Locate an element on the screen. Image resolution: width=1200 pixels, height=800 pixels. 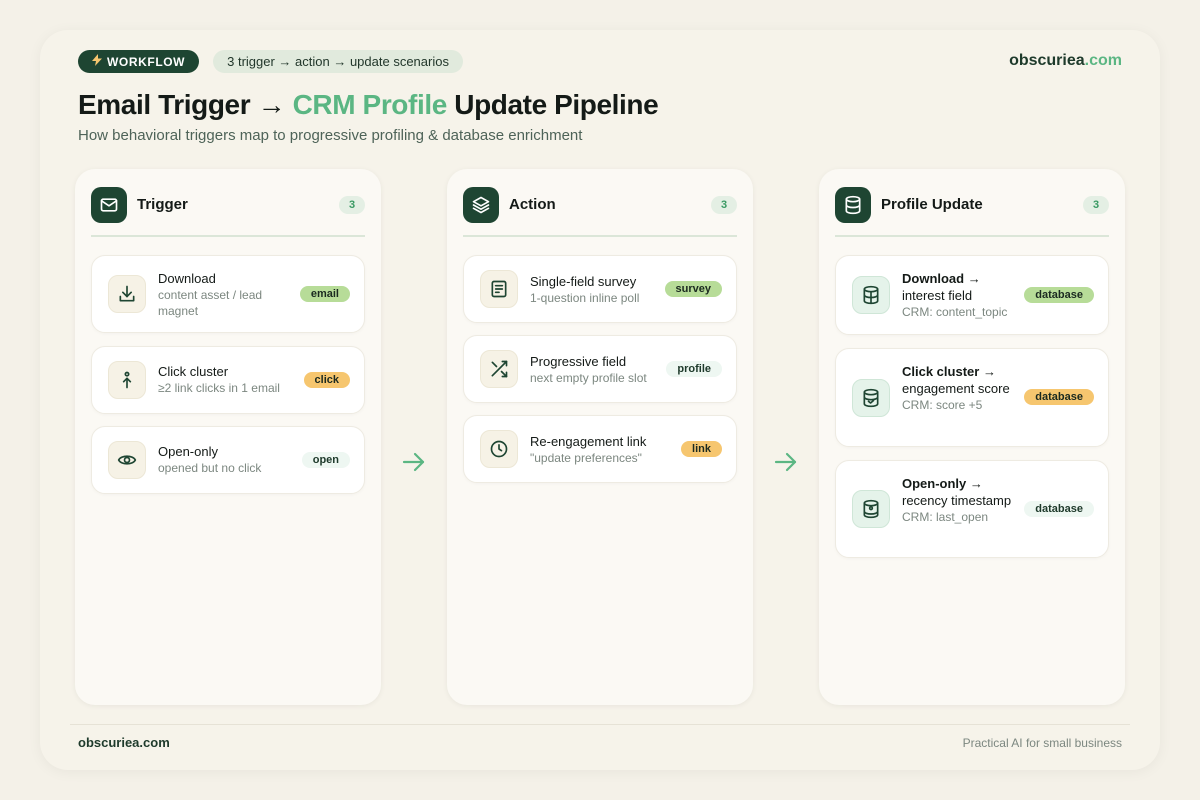
database-lock-icon is located at coordinates (871, 509).